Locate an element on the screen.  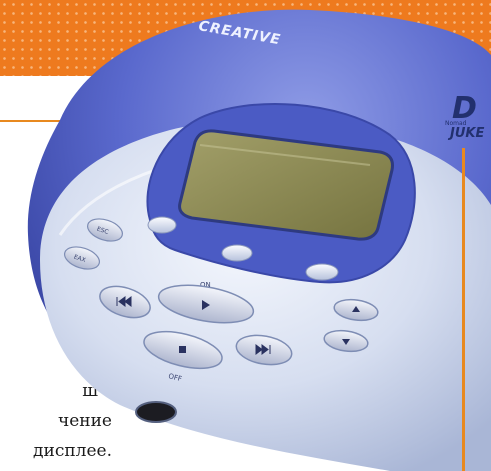
stop-icon is located at coordinates (182, 349).